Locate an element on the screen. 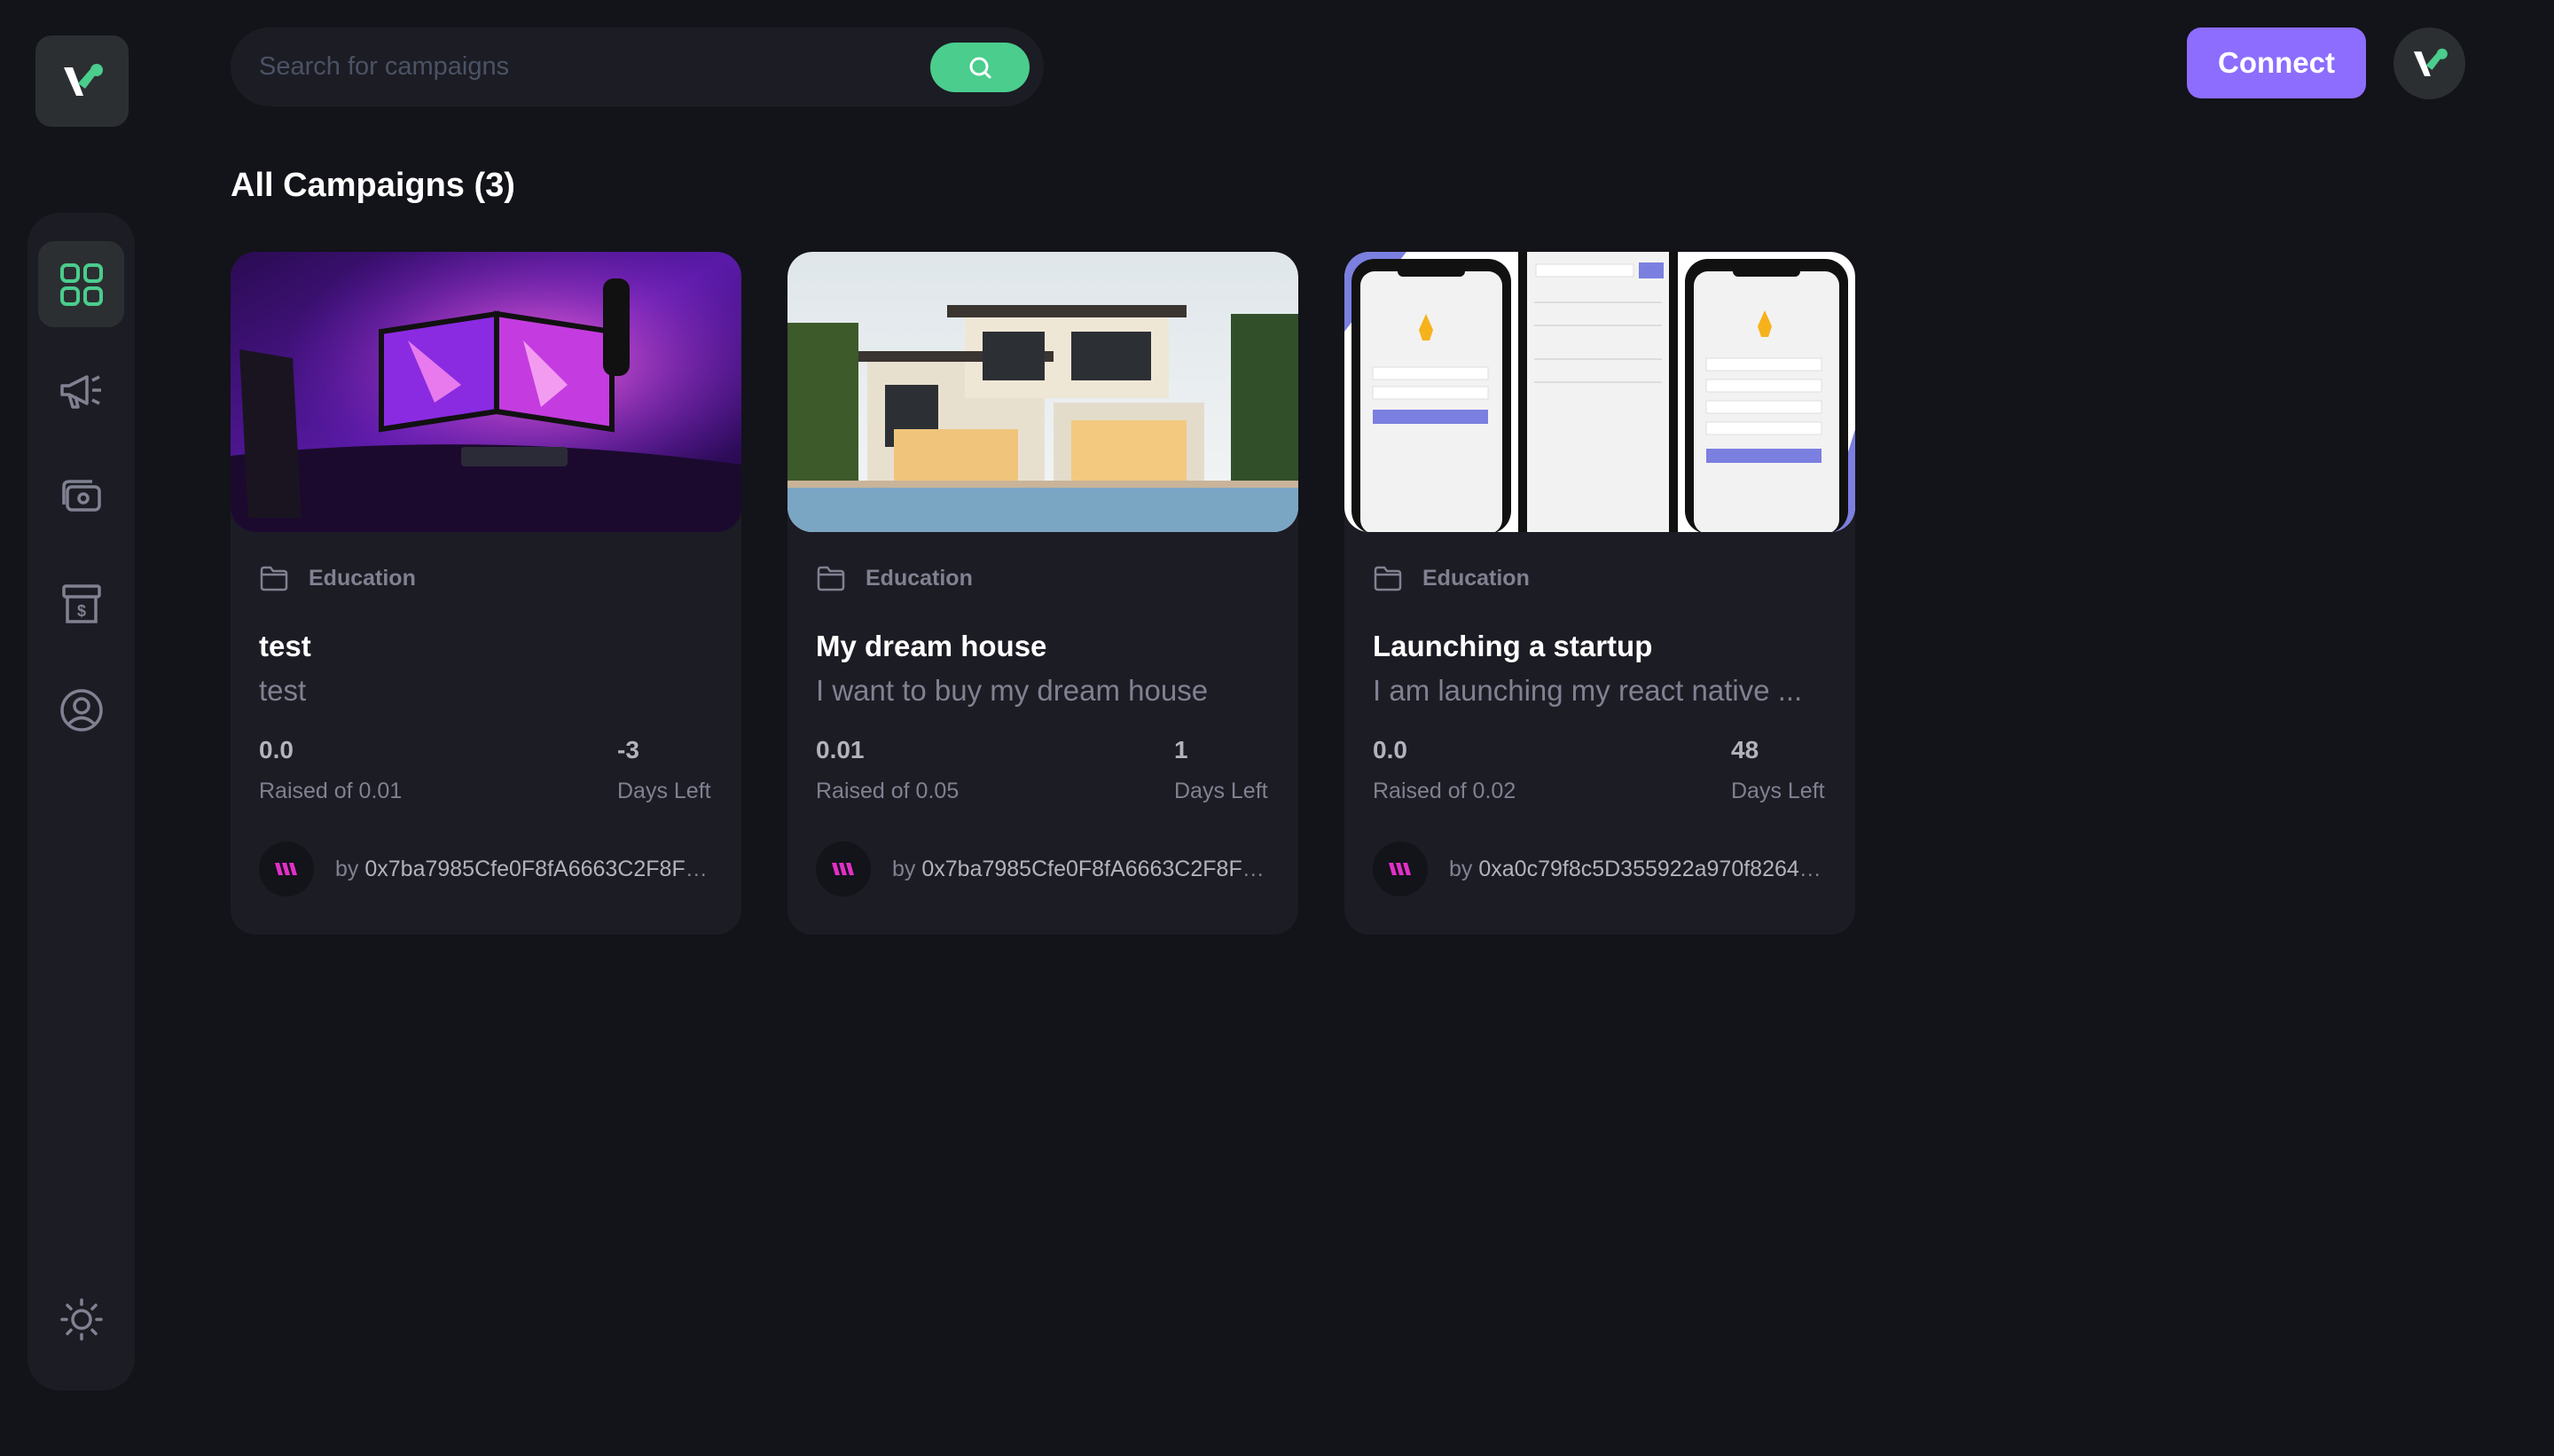  sidebar-item-campaign is located at coordinates (81, 391).